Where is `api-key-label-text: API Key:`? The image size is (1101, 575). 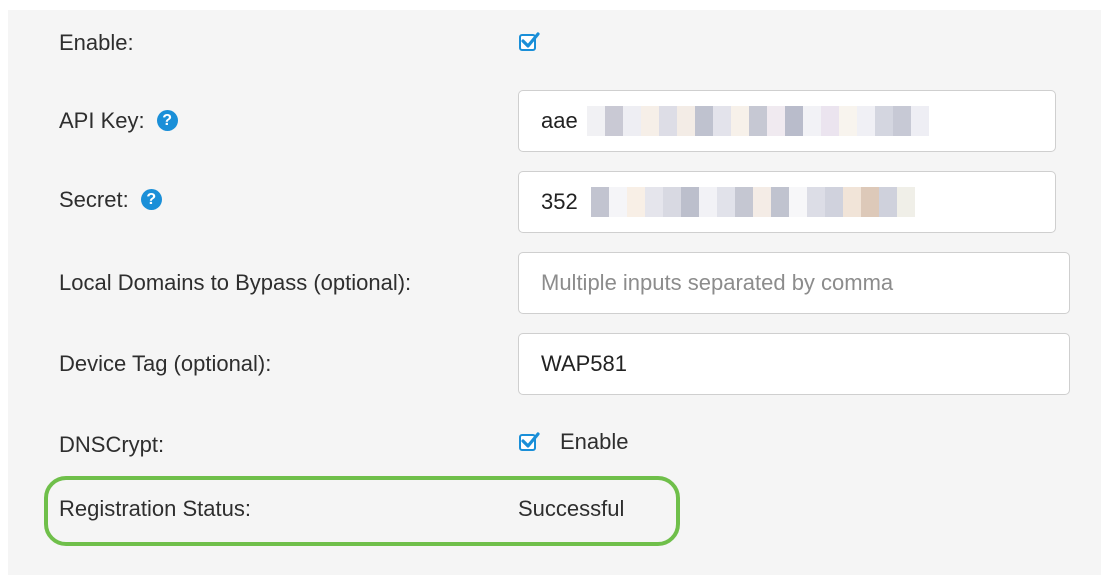
api-key-label-text: API Key: is located at coordinates (102, 120).